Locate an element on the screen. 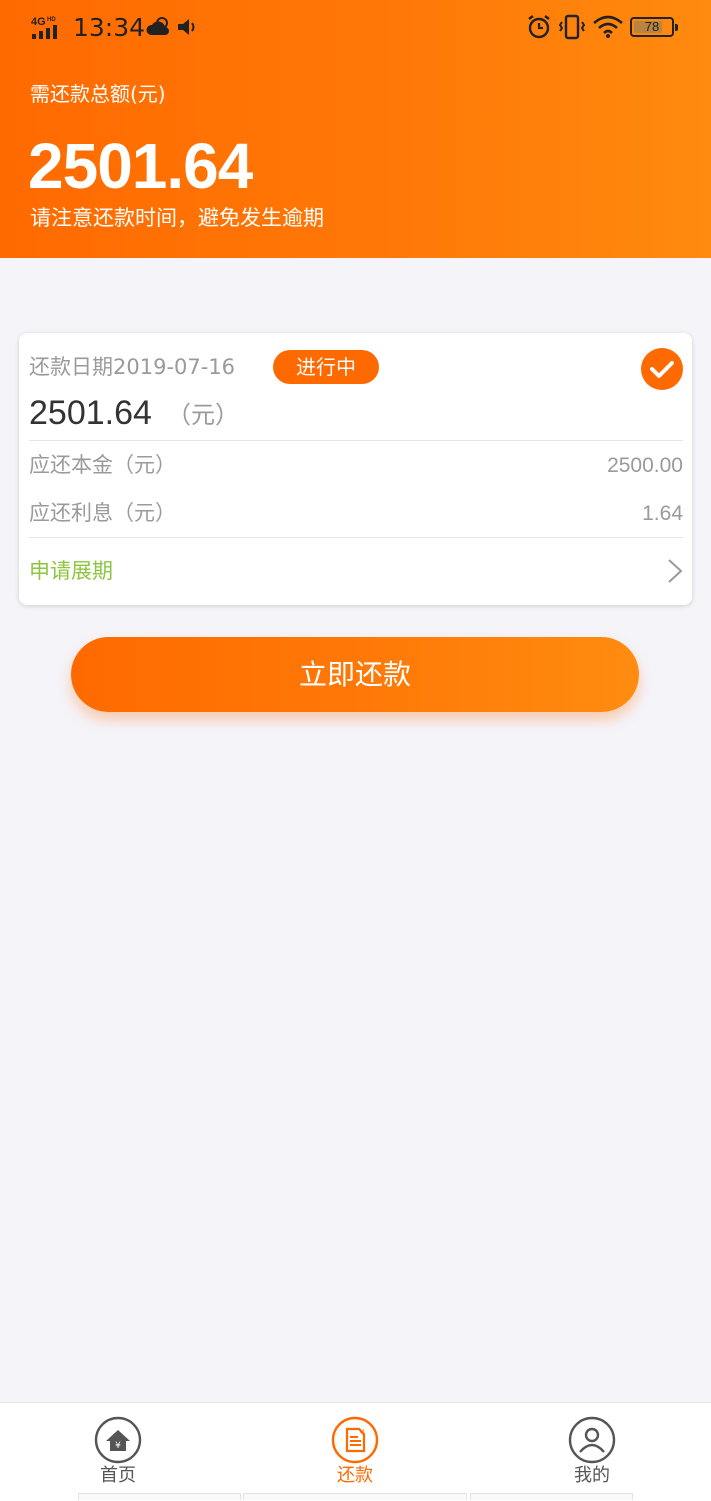  alarm-icon is located at coordinates (539, 27).